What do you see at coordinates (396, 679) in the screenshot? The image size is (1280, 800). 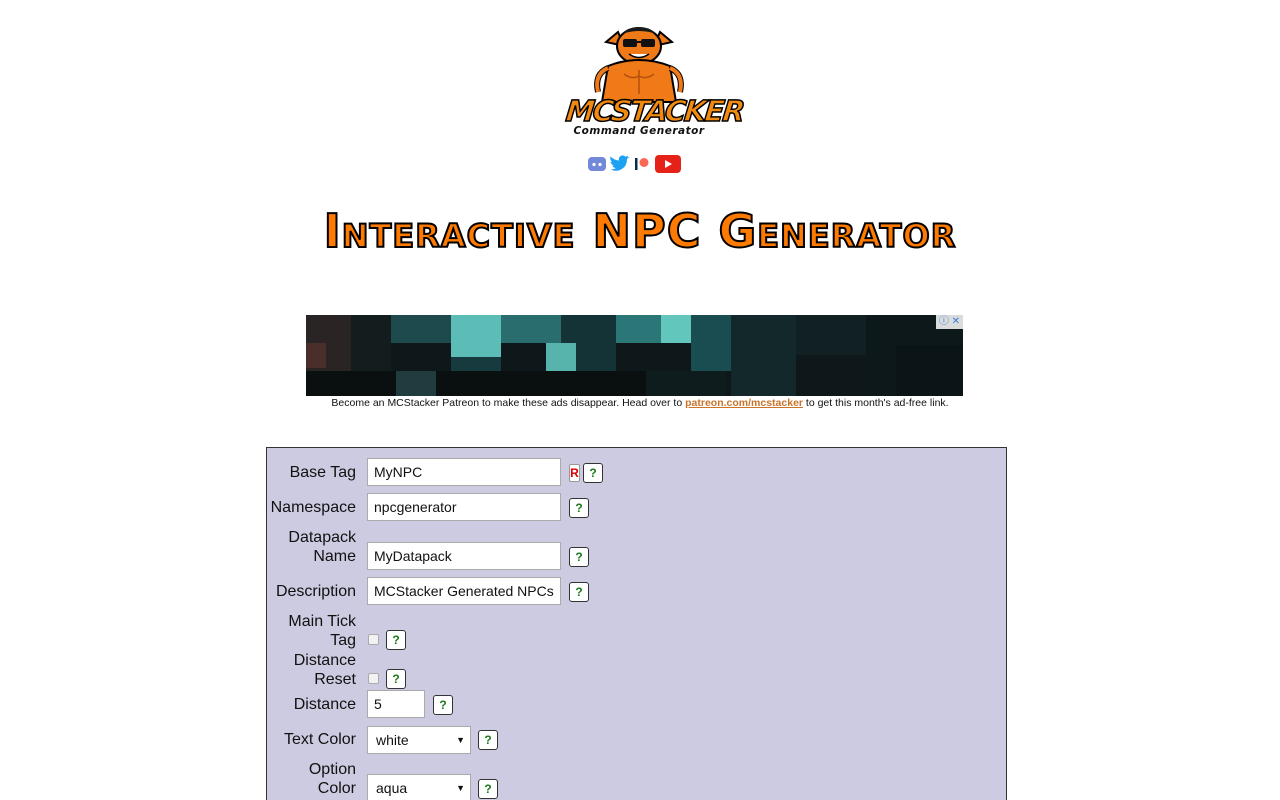 I see `distance-reset-help-button: ?` at bounding box center [396, 679].